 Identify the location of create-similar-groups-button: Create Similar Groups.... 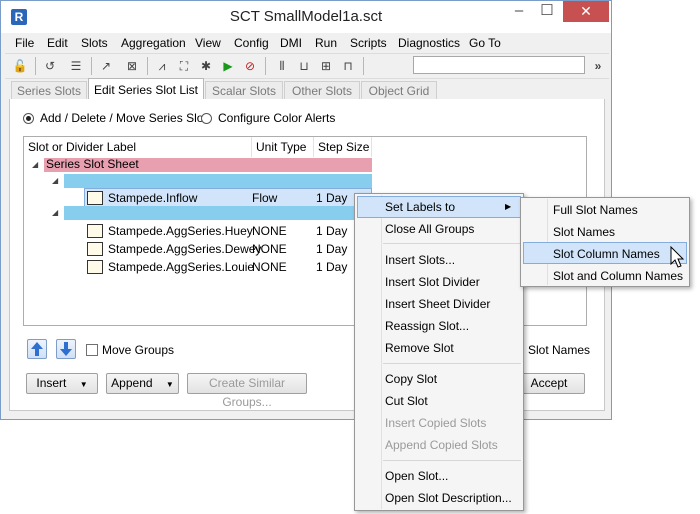
(247, 391).